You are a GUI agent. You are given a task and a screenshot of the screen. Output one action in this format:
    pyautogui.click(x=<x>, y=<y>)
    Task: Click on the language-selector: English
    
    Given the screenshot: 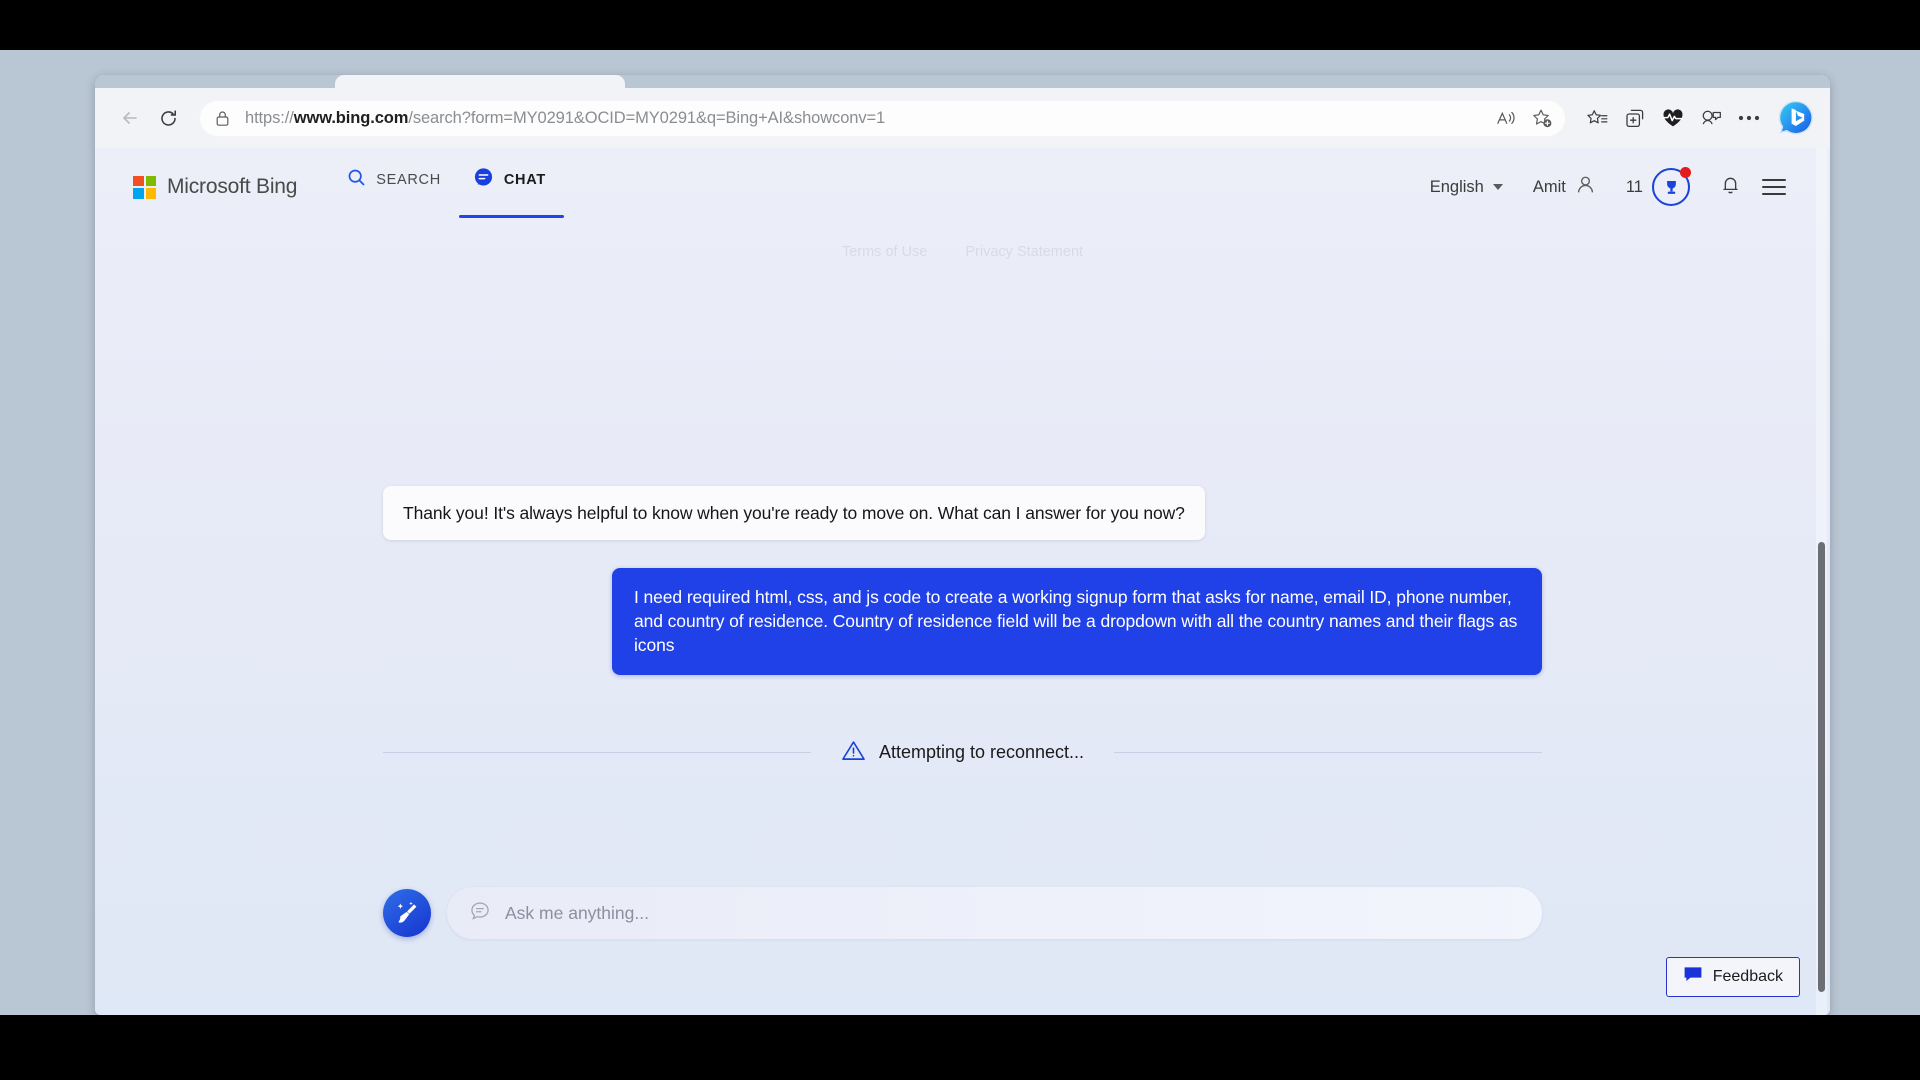 What is the action you would take?
    pyautogui.click(x=1466, y=187)
    